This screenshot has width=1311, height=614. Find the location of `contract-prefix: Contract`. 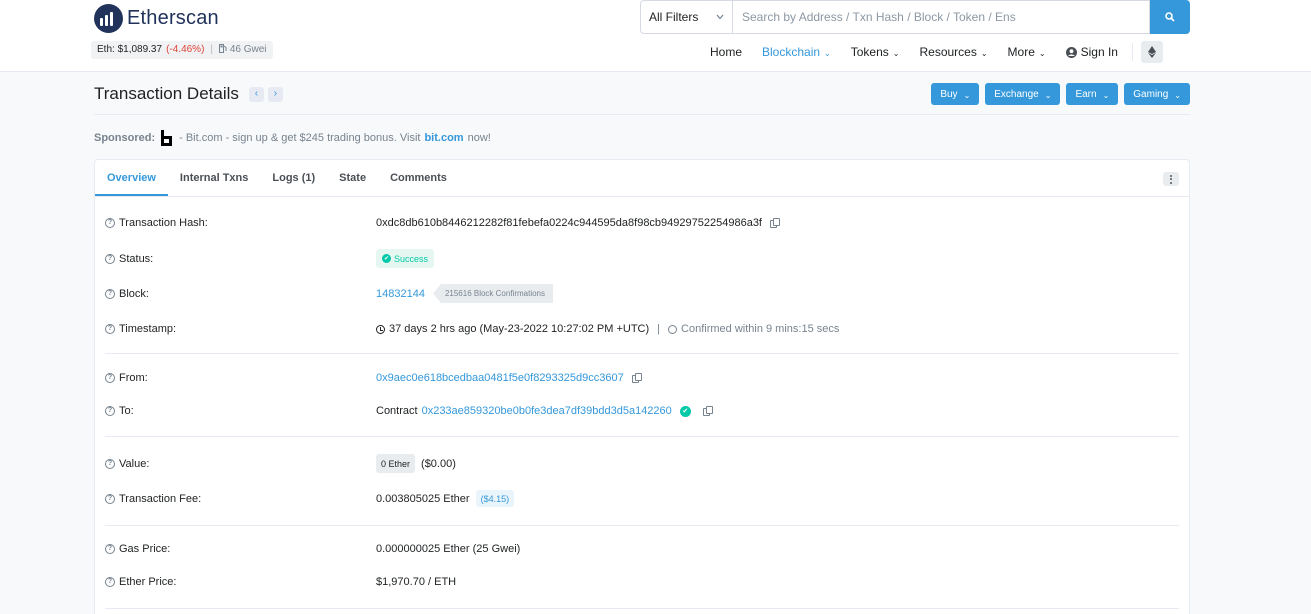

contract-prefix: Contract is located at coordinates (397, 411).